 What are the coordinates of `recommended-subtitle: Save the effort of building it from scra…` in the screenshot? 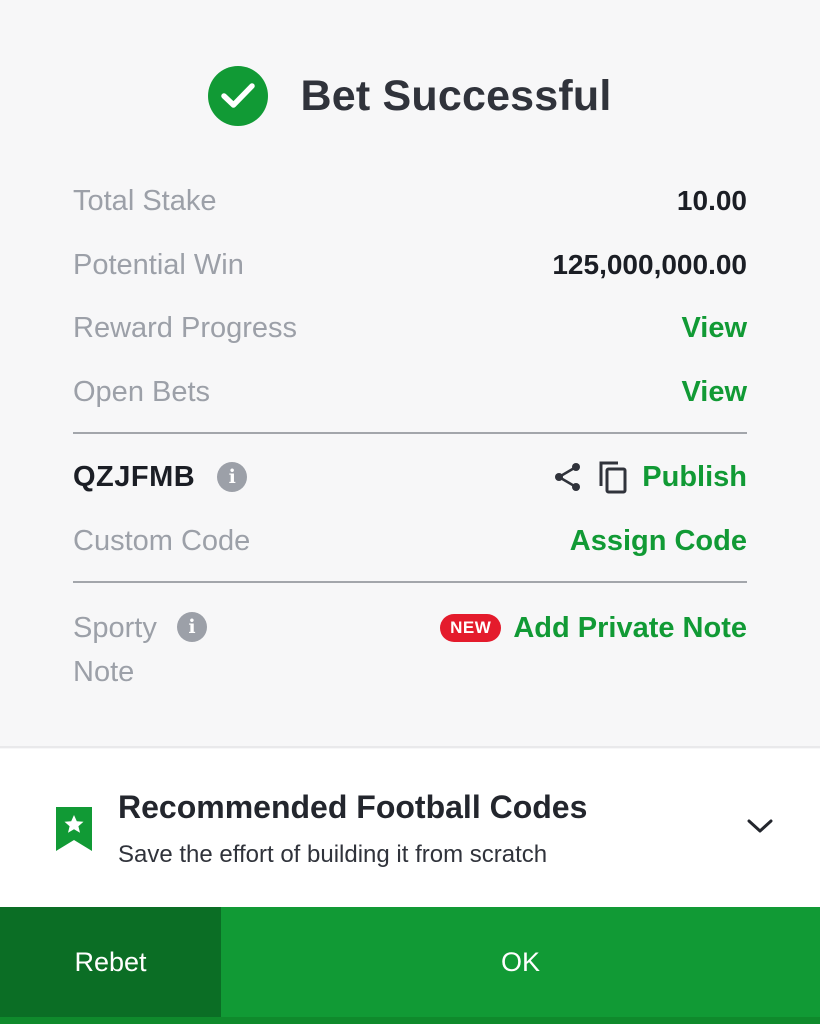 It's located at (333, 854).